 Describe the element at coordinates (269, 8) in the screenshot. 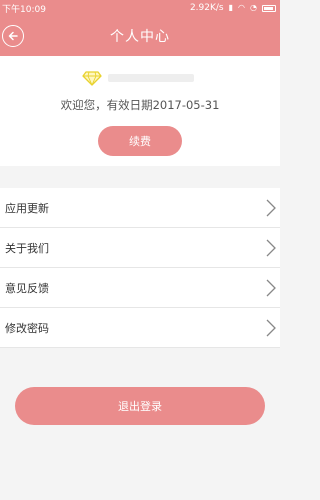

I see `battery-icon` at that location.